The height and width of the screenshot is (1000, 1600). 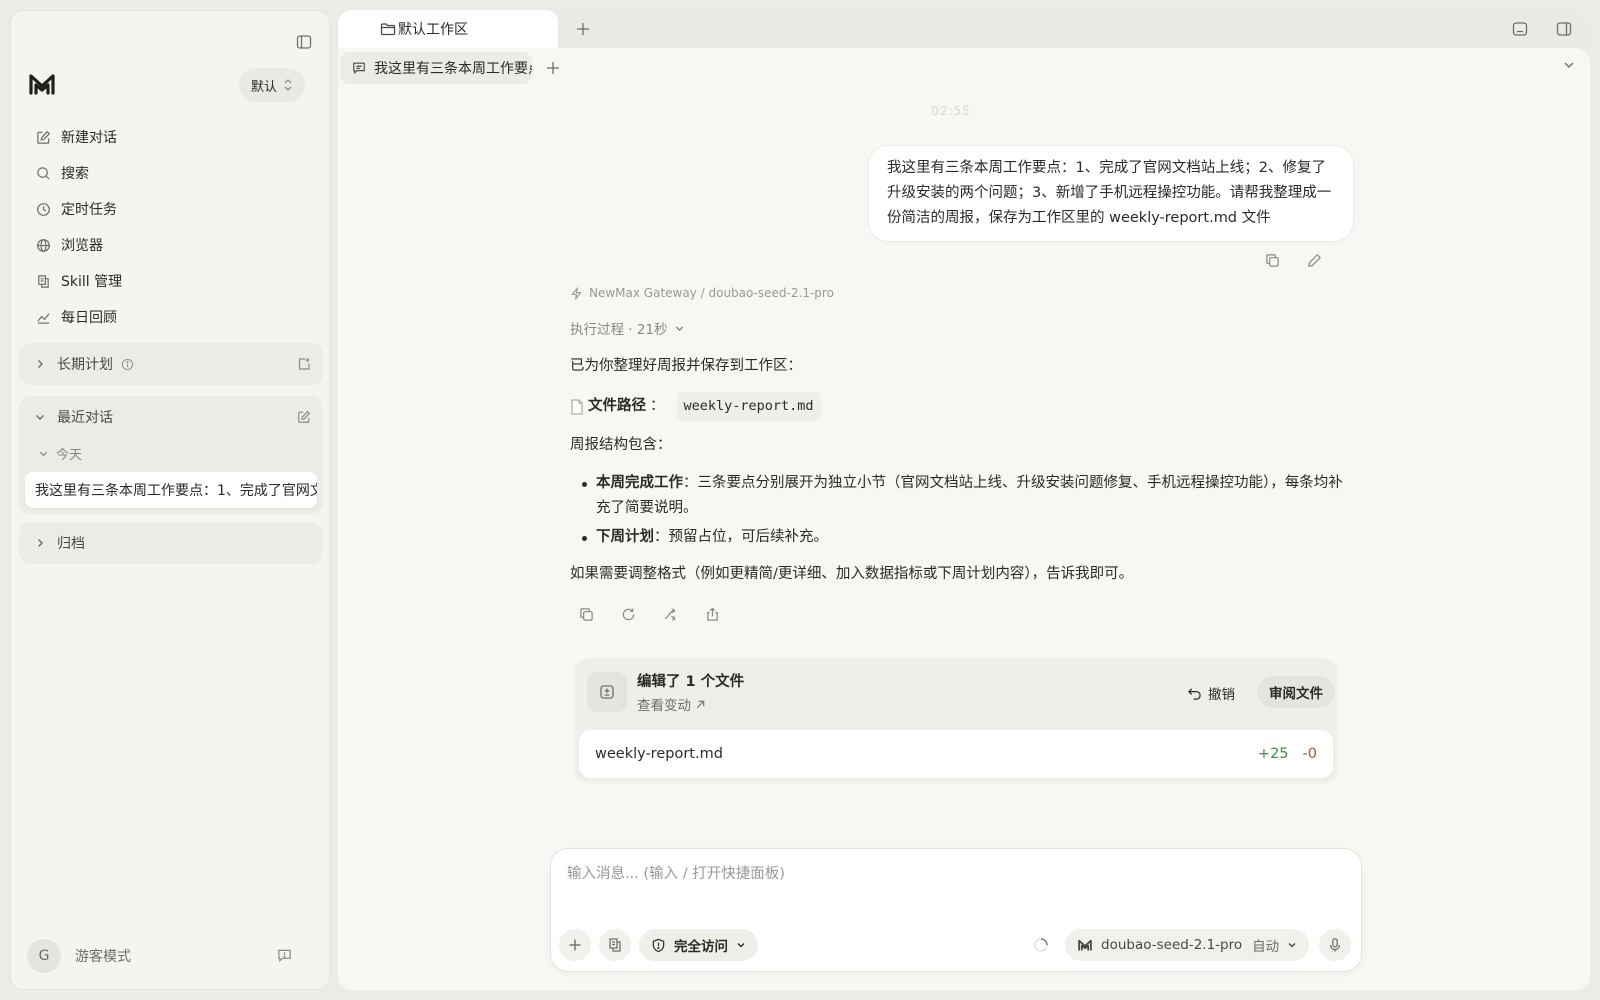 I want to click on execution-process-toggle: 执行过程 · 21秒, so click(x=627, y=328).